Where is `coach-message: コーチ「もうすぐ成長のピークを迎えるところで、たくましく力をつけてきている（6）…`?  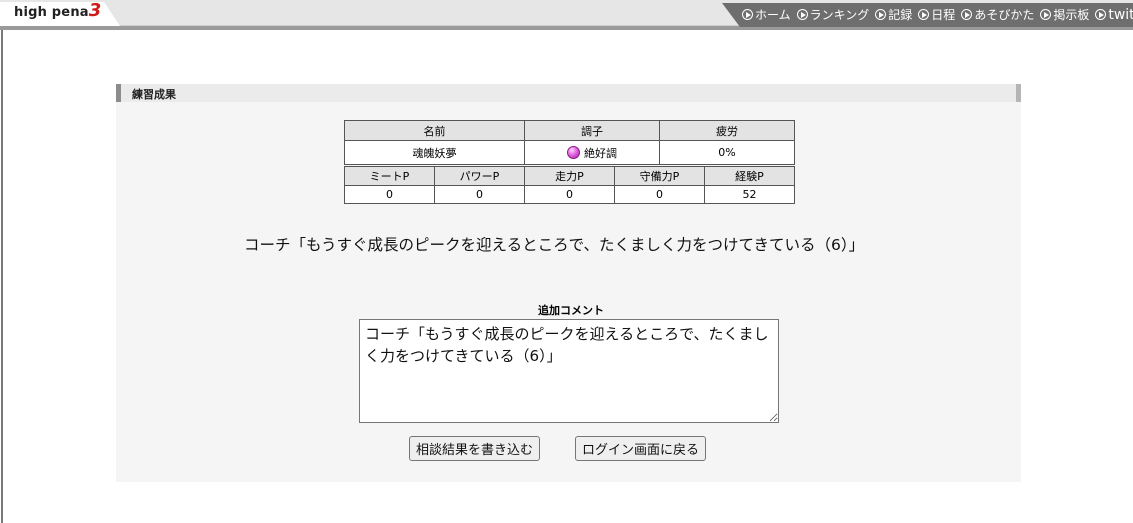 coach-message: コーチ「もうすぐ成長のピークを迎えるところで、たくましく力をつけてきている（6）… is located at coordinates (554, 245).